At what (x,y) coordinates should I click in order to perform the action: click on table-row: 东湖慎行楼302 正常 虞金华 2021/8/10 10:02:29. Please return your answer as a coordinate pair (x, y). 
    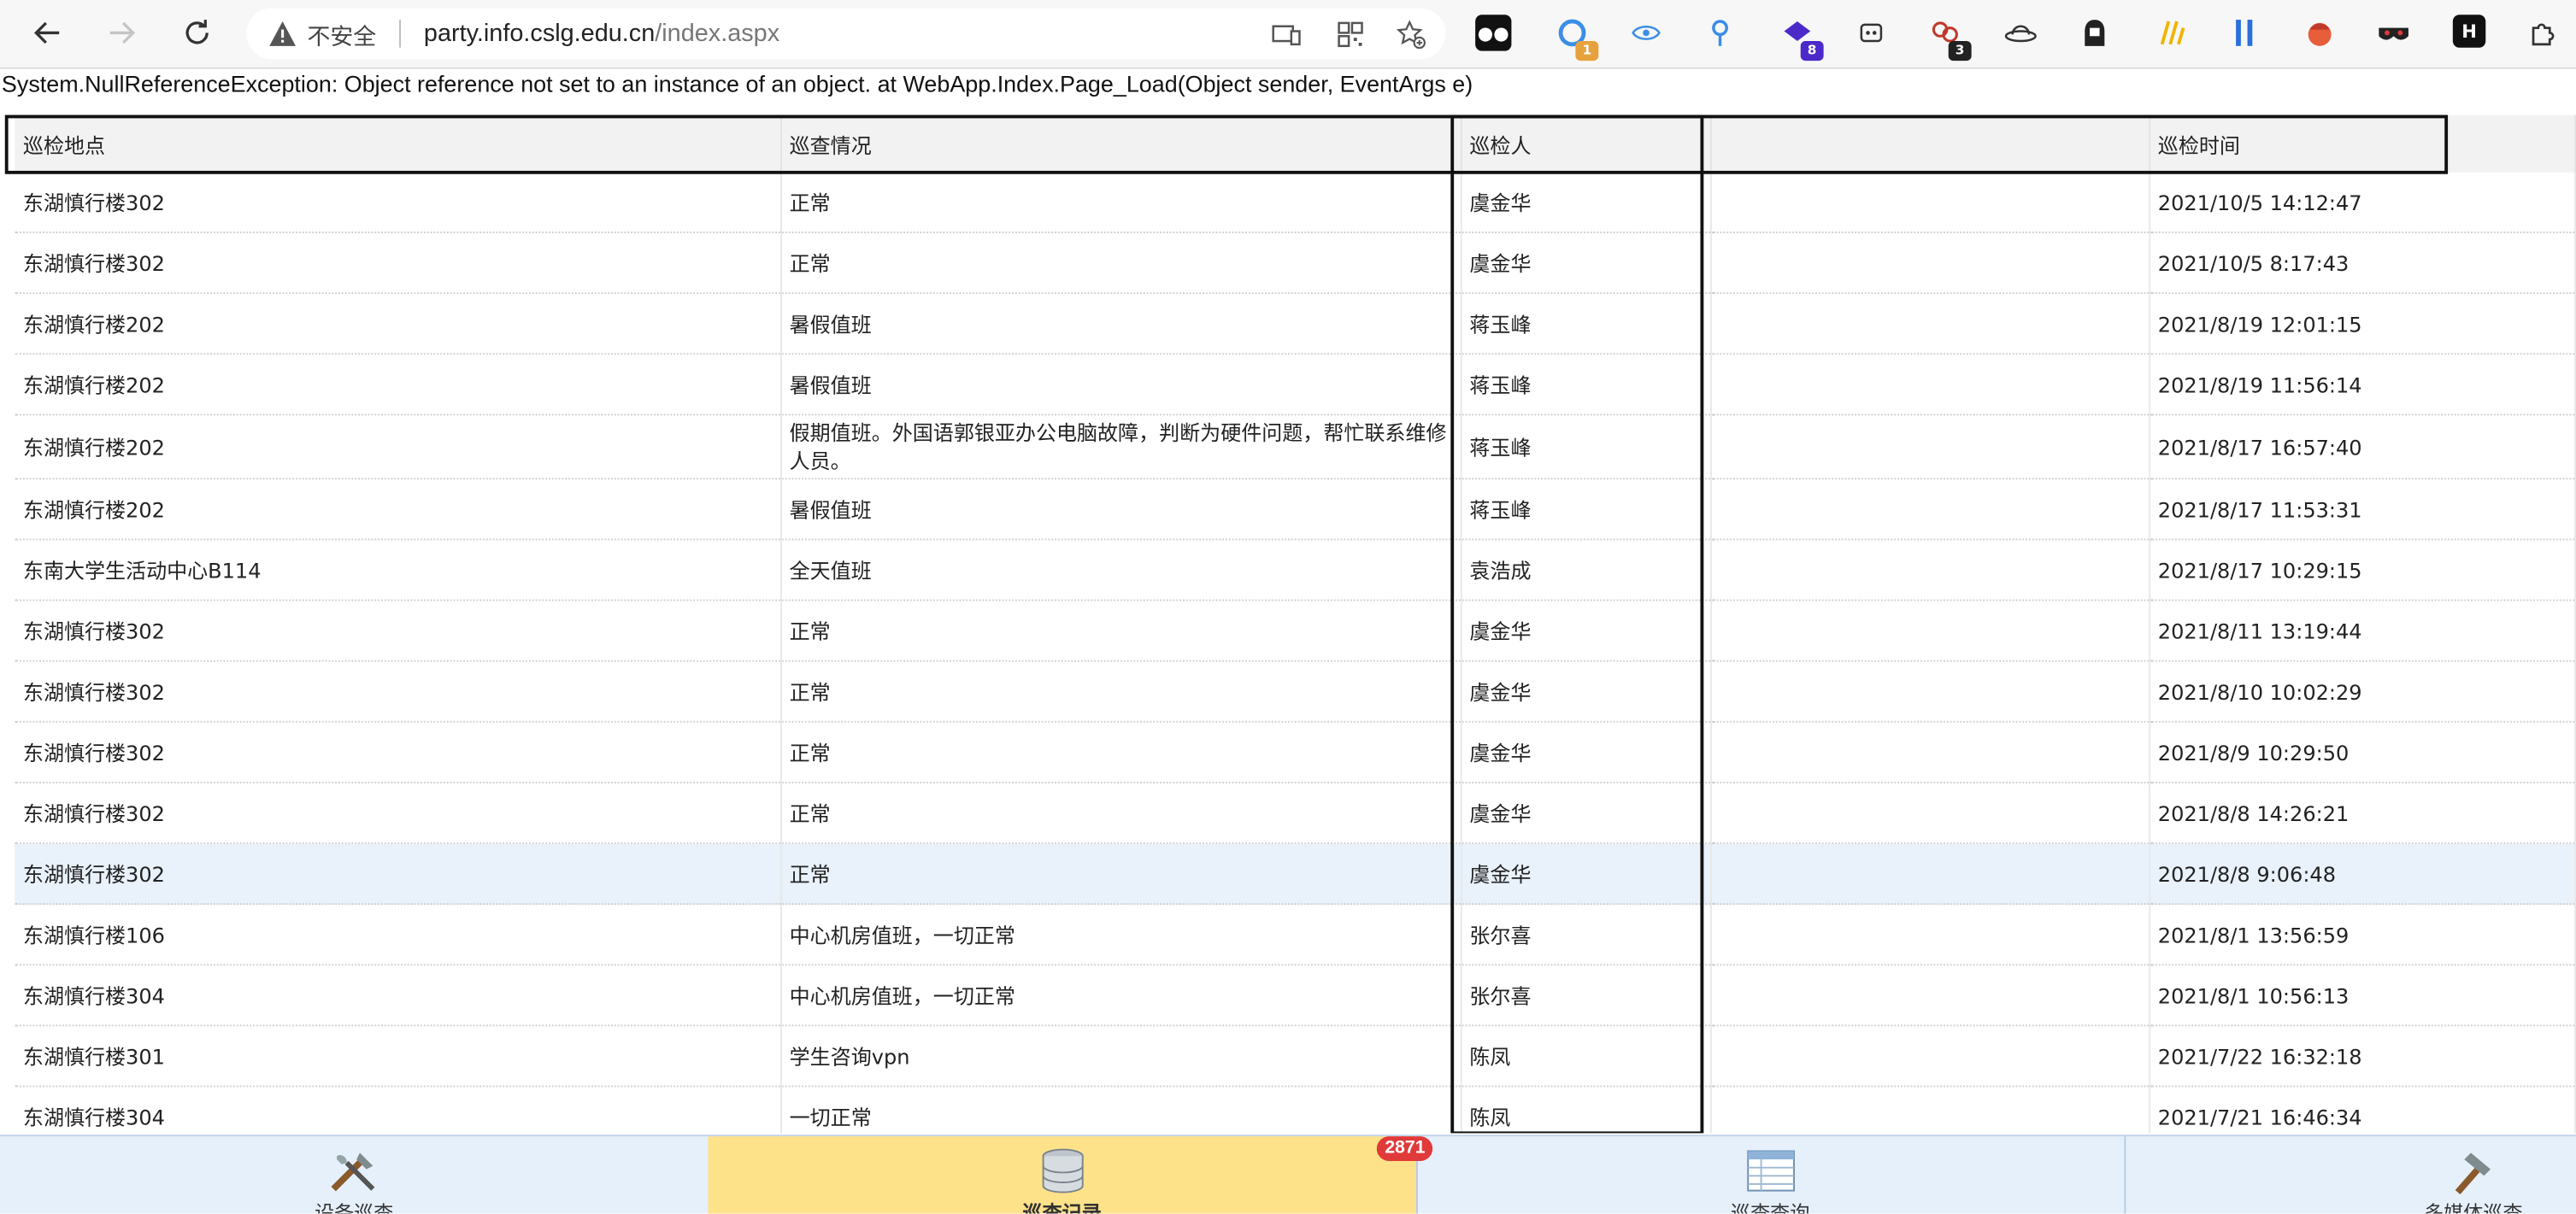
    Looking at the image, I should click on (1295, 691).